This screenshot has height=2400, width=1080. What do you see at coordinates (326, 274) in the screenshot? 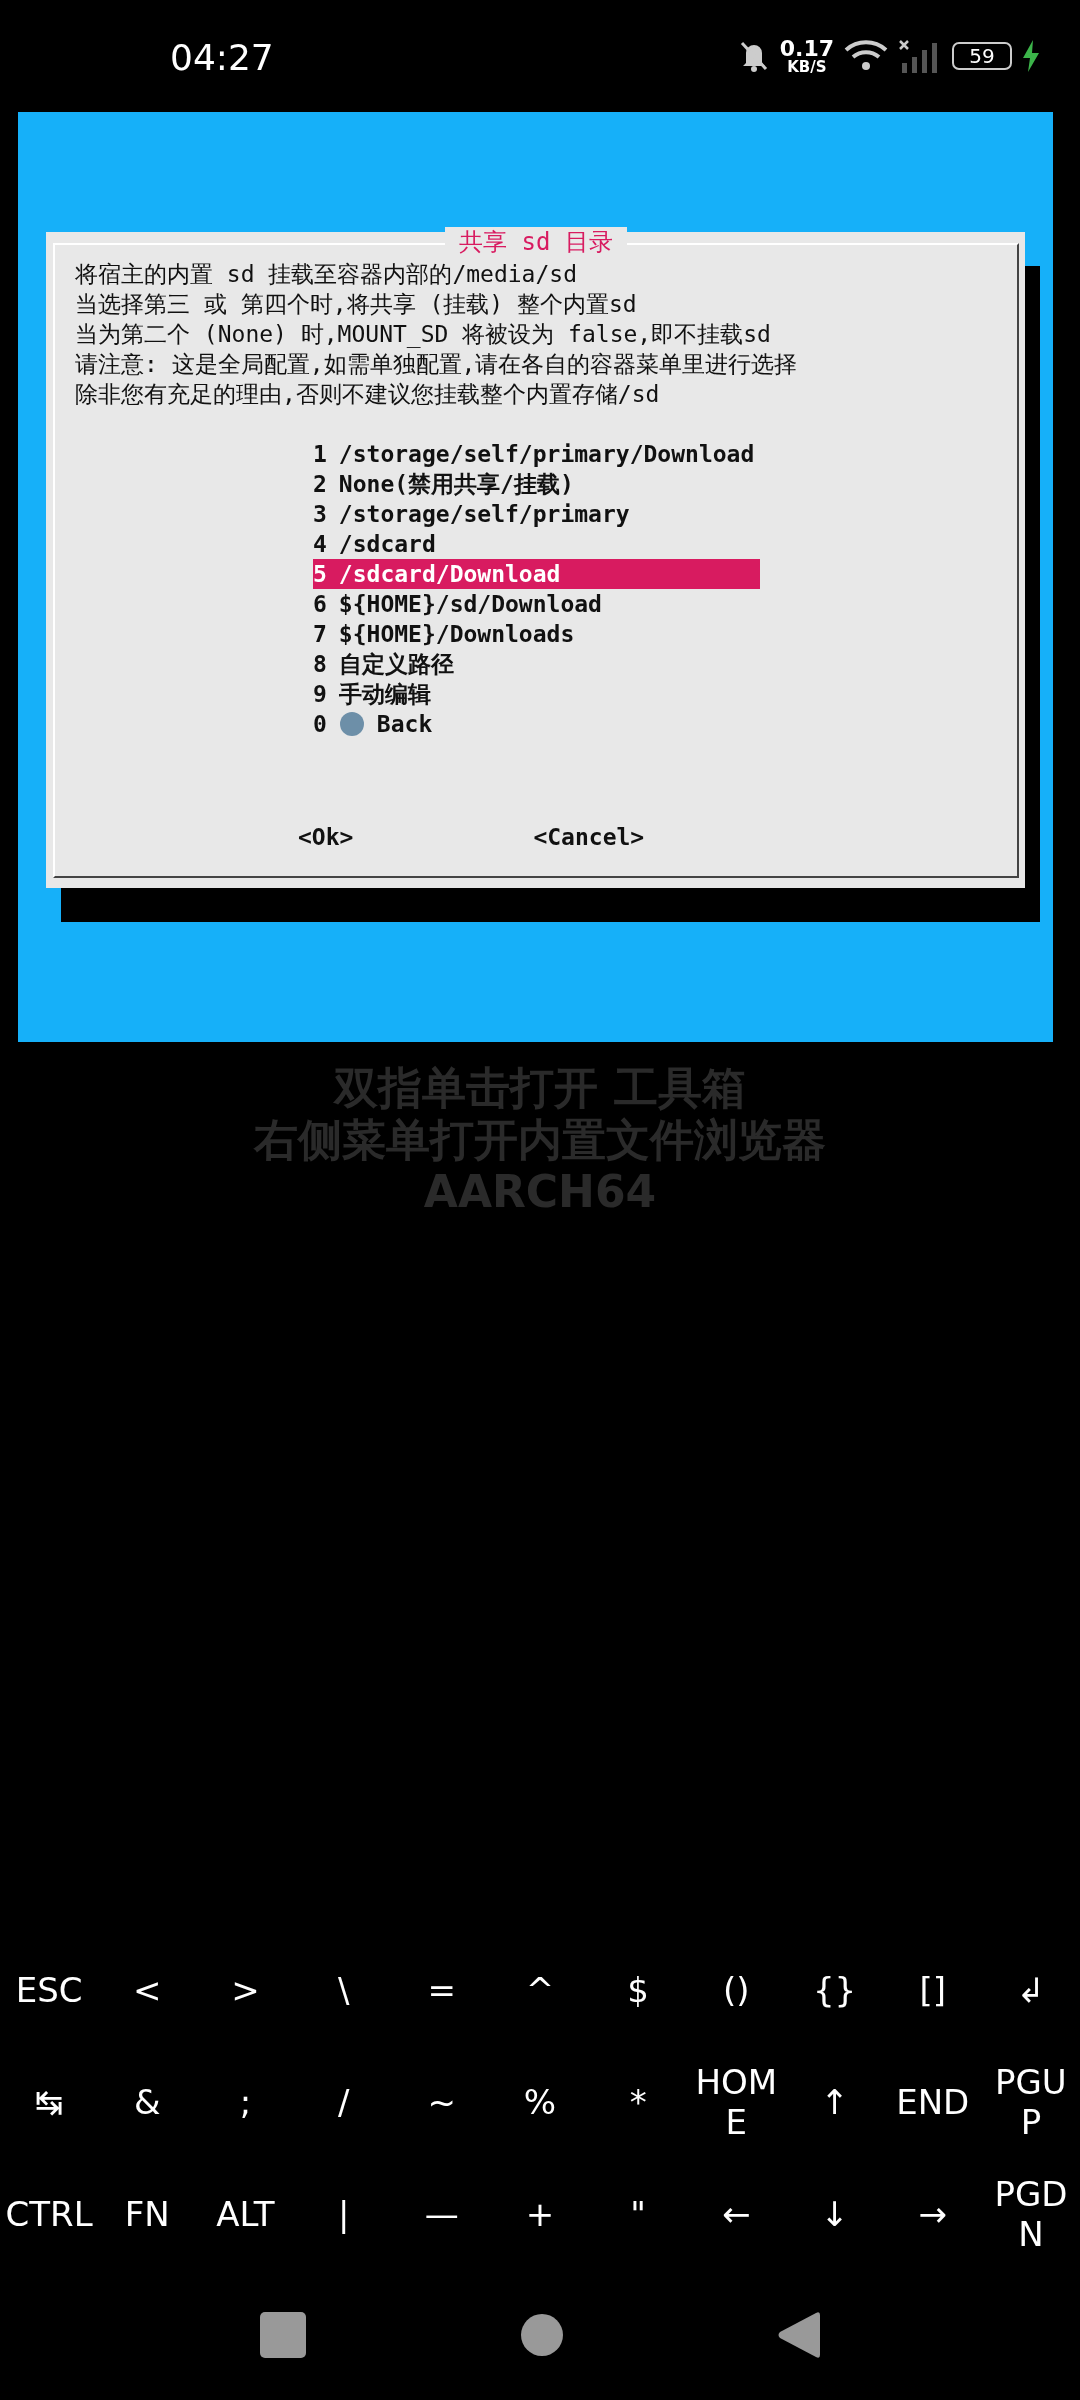
I see `description-text: 将宿主的内置 sd 挂载至容器内部的/media/sd` at bounding box center [326, 274].